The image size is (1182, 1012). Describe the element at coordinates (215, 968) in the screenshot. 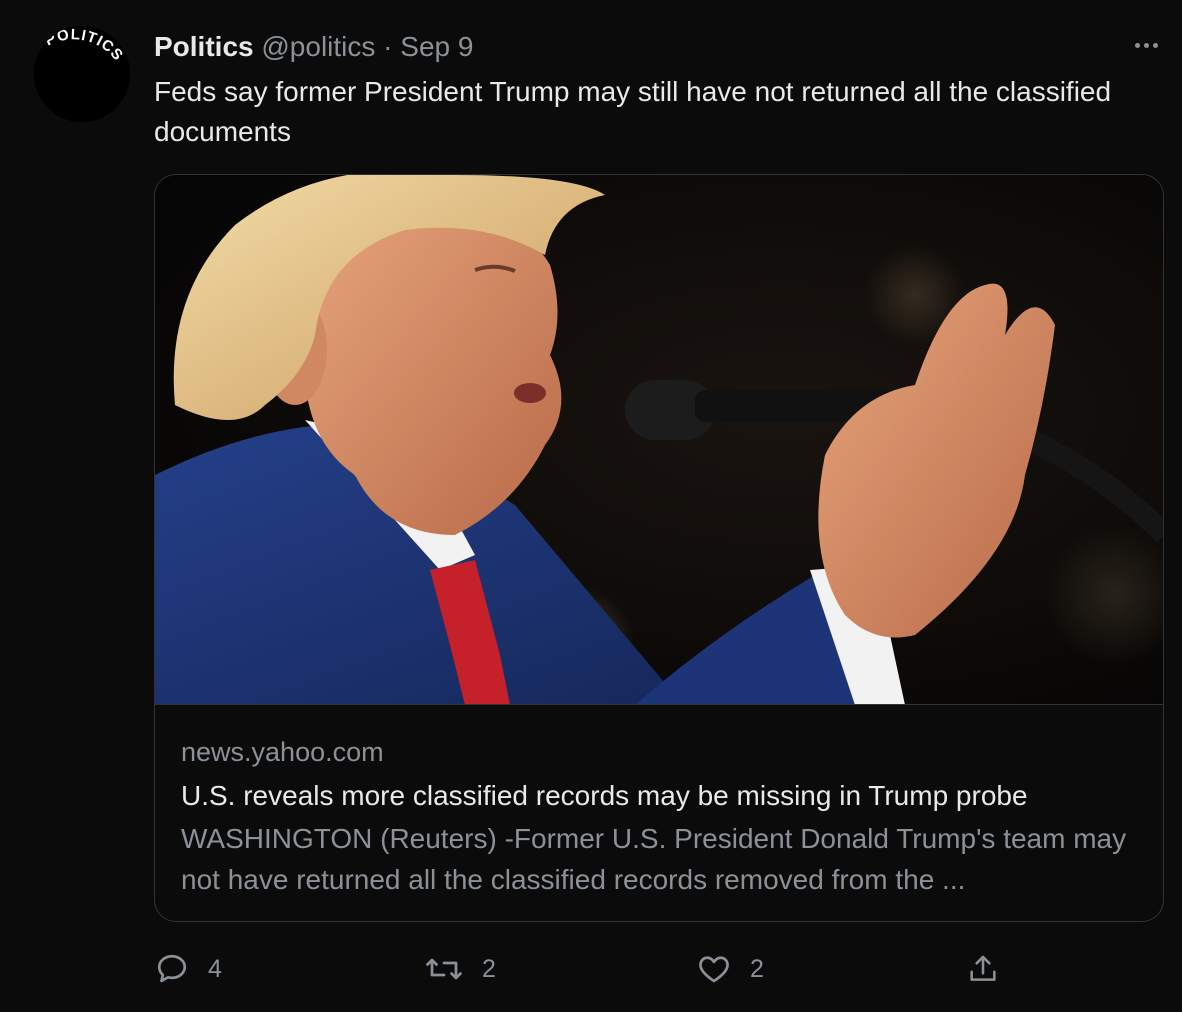

I see `reply-count: 4` at that location.